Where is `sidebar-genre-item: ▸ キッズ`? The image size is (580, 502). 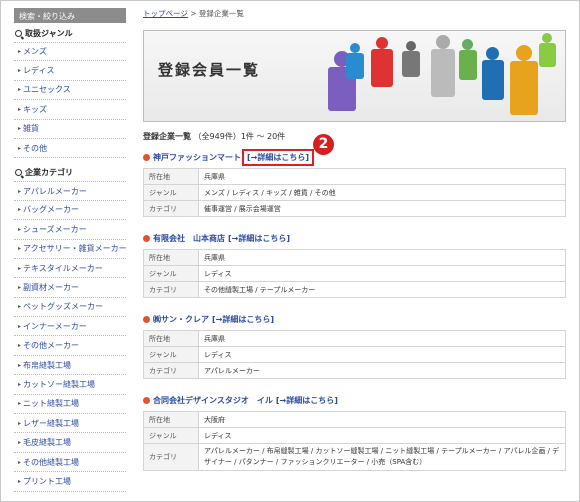
sidebar-genre-item: ▸ キッズ is located at coordinates (70, 110).